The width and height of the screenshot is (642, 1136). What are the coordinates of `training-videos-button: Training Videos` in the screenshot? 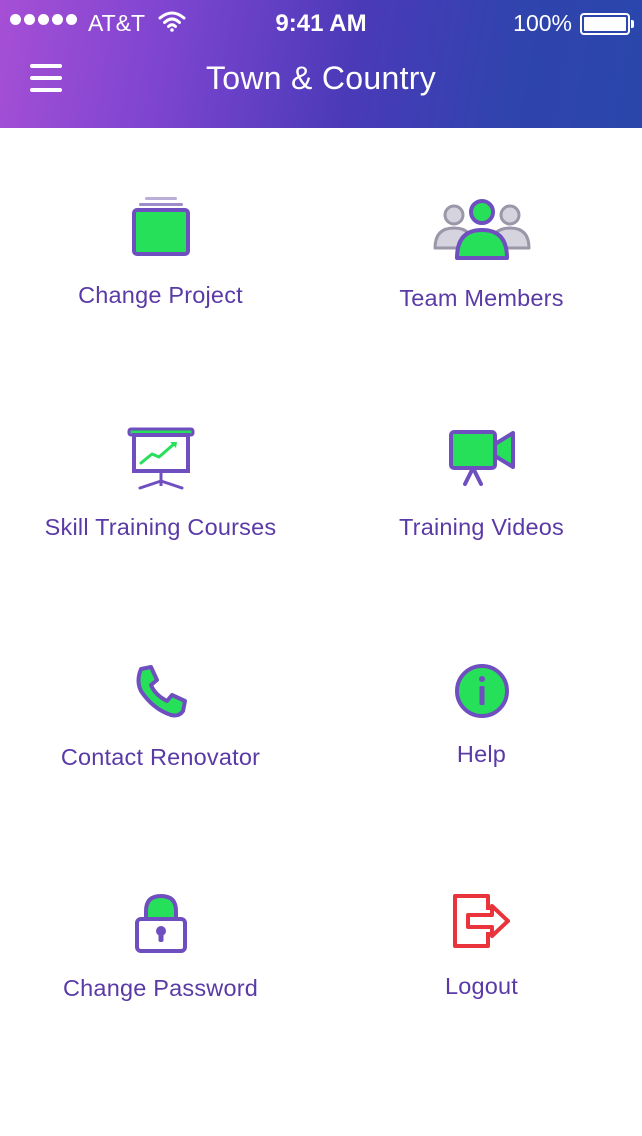 It's located at (481, 523).